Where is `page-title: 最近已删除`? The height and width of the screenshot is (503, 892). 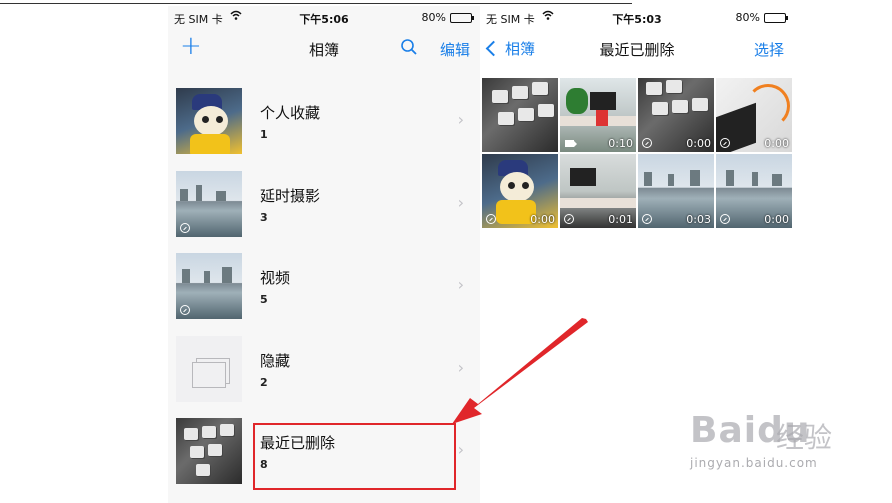
page-title: 最近已删除 is located at coordinates (637, 50).